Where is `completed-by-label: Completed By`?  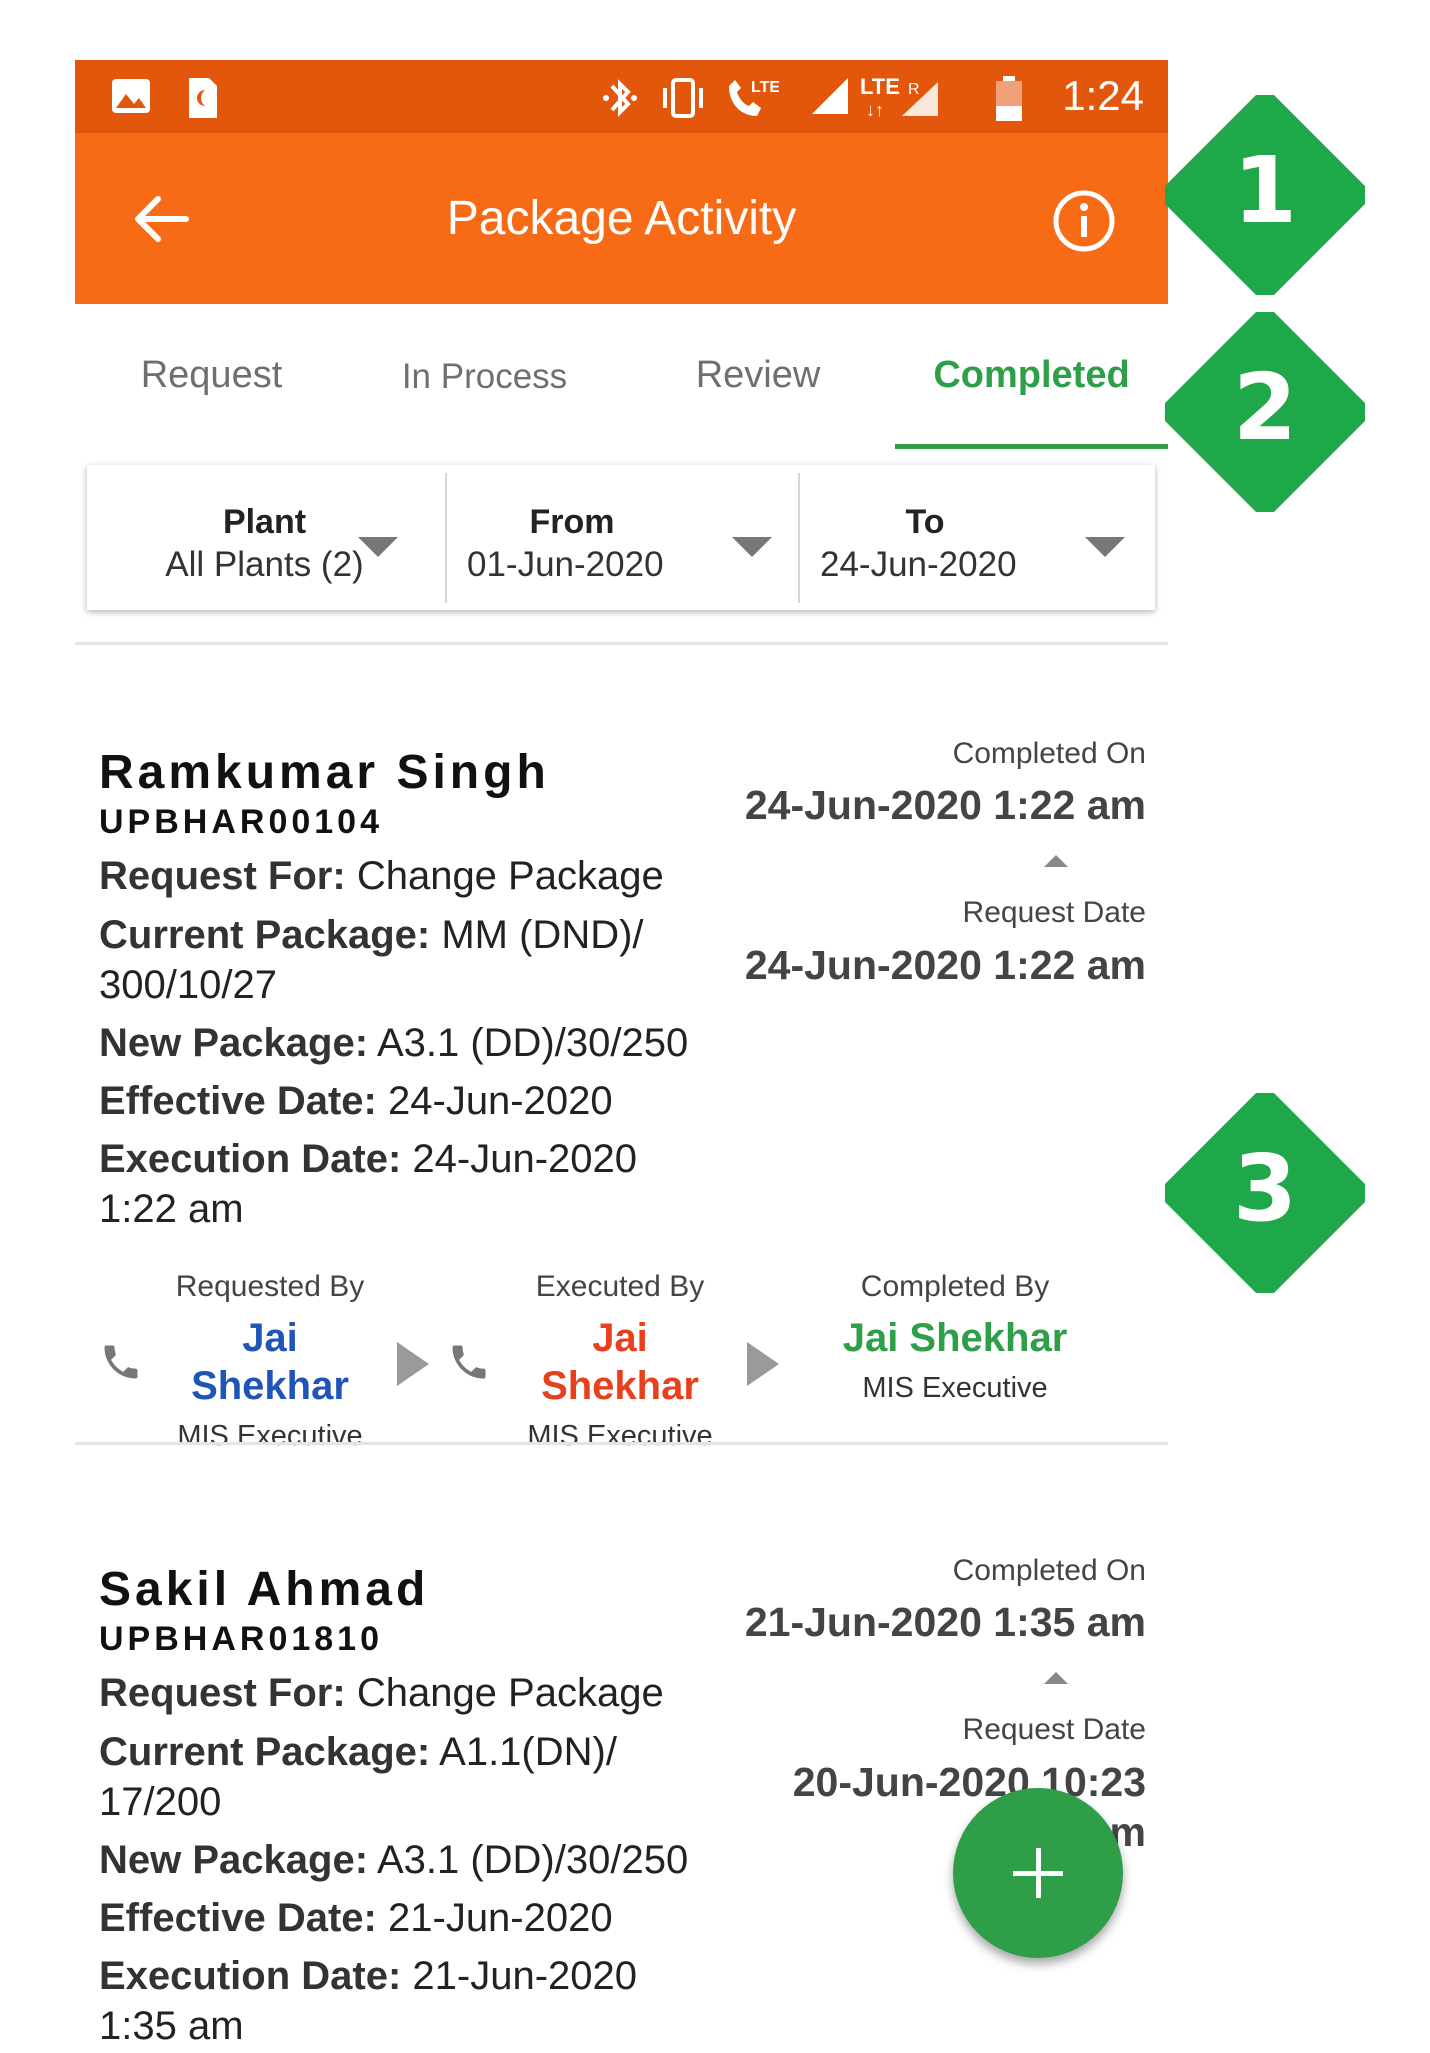 completed-by-label: Completed By is located at coordinates (955, 1286).